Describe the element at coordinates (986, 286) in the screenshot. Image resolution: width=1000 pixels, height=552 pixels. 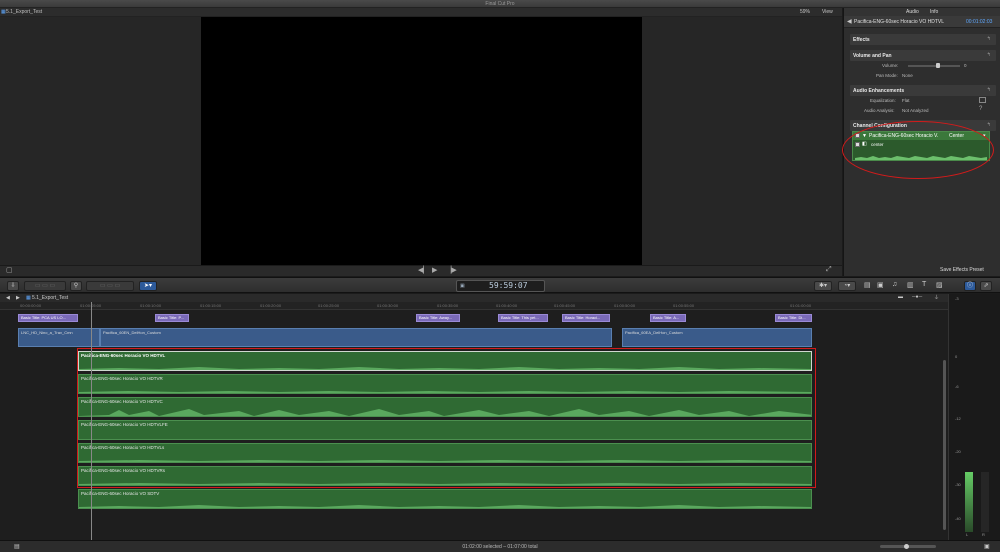
I see `share-button: ⇗` at that location.